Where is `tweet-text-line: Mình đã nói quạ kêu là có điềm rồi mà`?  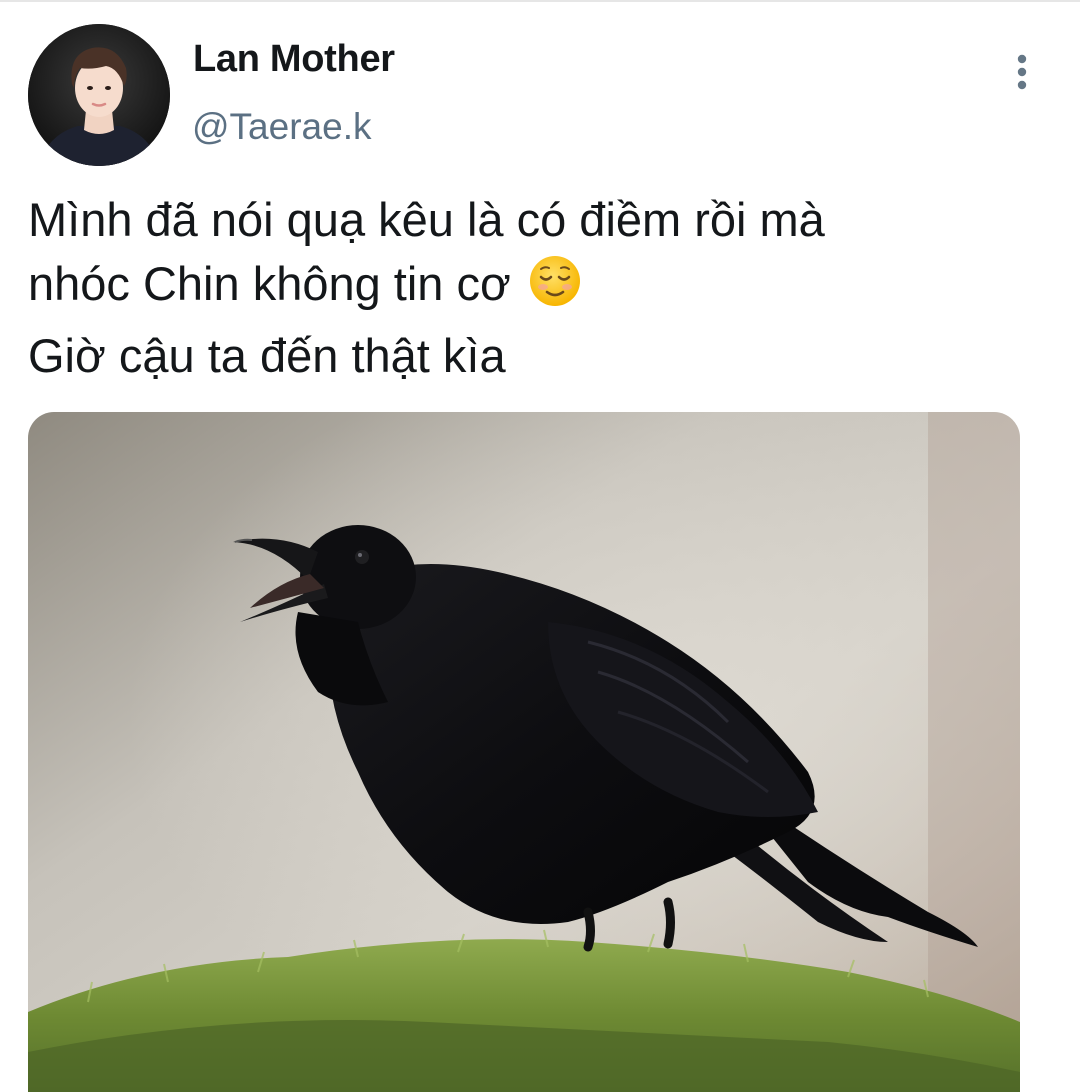
tweet-text-line: Mình đã nói quạ kêu là có điềm rồi mà is located at coordinates (426, 219).